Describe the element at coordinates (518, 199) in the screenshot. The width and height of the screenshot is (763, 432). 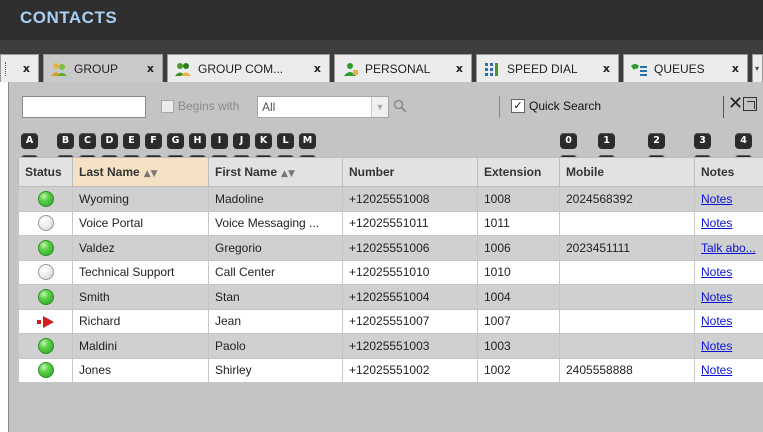
I see `extension-cell: 1008` at that location.